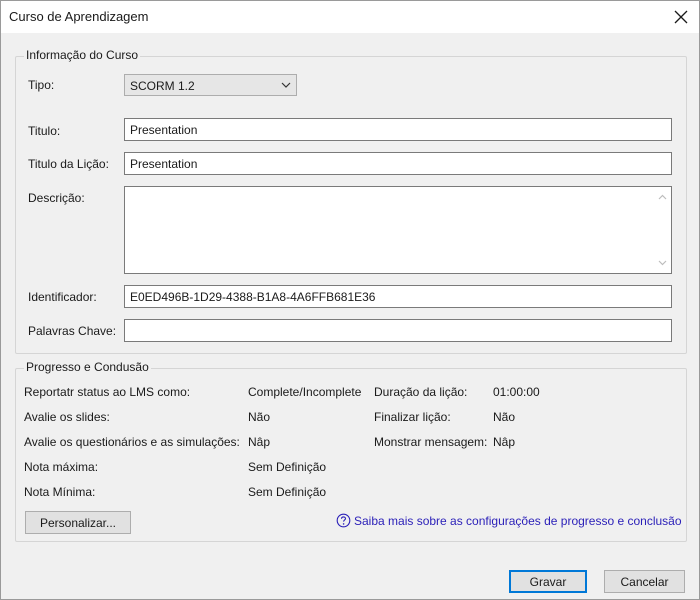 The width and height of the screenshot is (700, 600). What do you see at coordinates (305, 392) in the screenshot?
I see `progress-value: Complete/Incomplete` at bounding box center [305, 392].